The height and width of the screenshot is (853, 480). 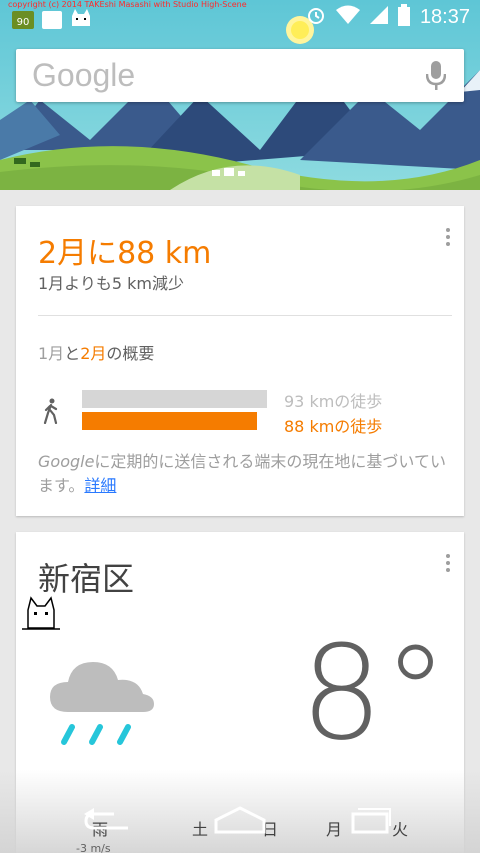 I want to click on overview-feb: 2月, so click(x=93, y=353).